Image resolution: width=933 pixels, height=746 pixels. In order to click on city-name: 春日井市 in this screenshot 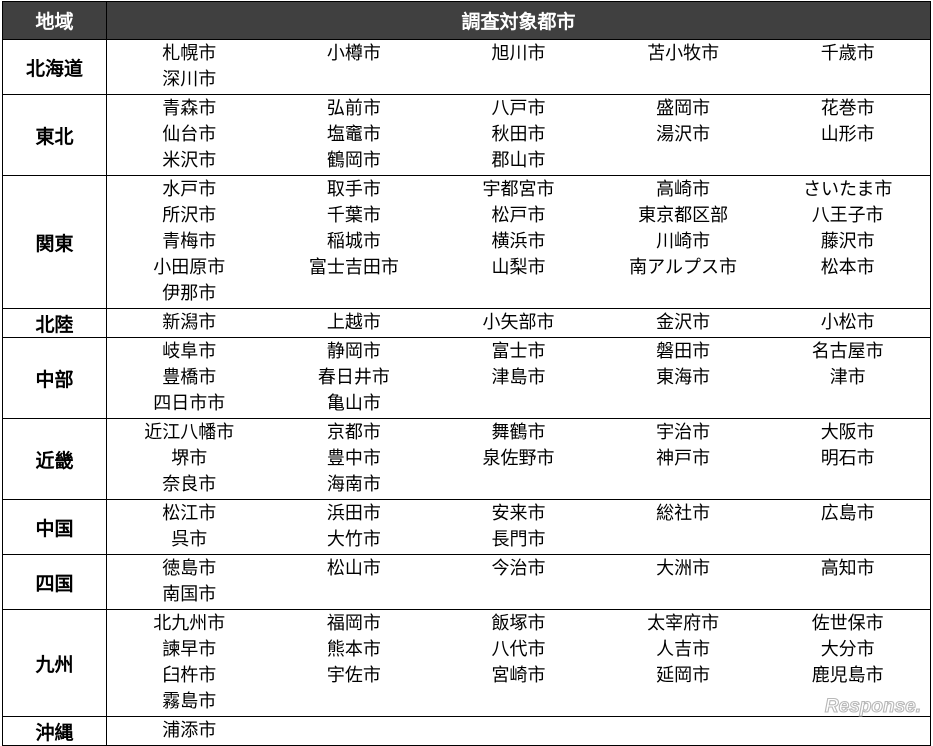, I will do `click(353, 377)`.